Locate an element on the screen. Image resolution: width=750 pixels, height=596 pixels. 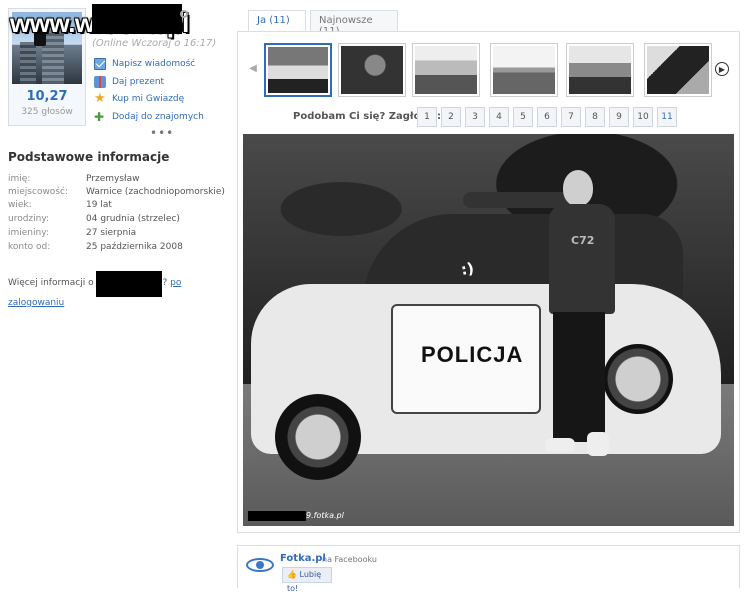
censored-username is located at coordinates (137, 19).